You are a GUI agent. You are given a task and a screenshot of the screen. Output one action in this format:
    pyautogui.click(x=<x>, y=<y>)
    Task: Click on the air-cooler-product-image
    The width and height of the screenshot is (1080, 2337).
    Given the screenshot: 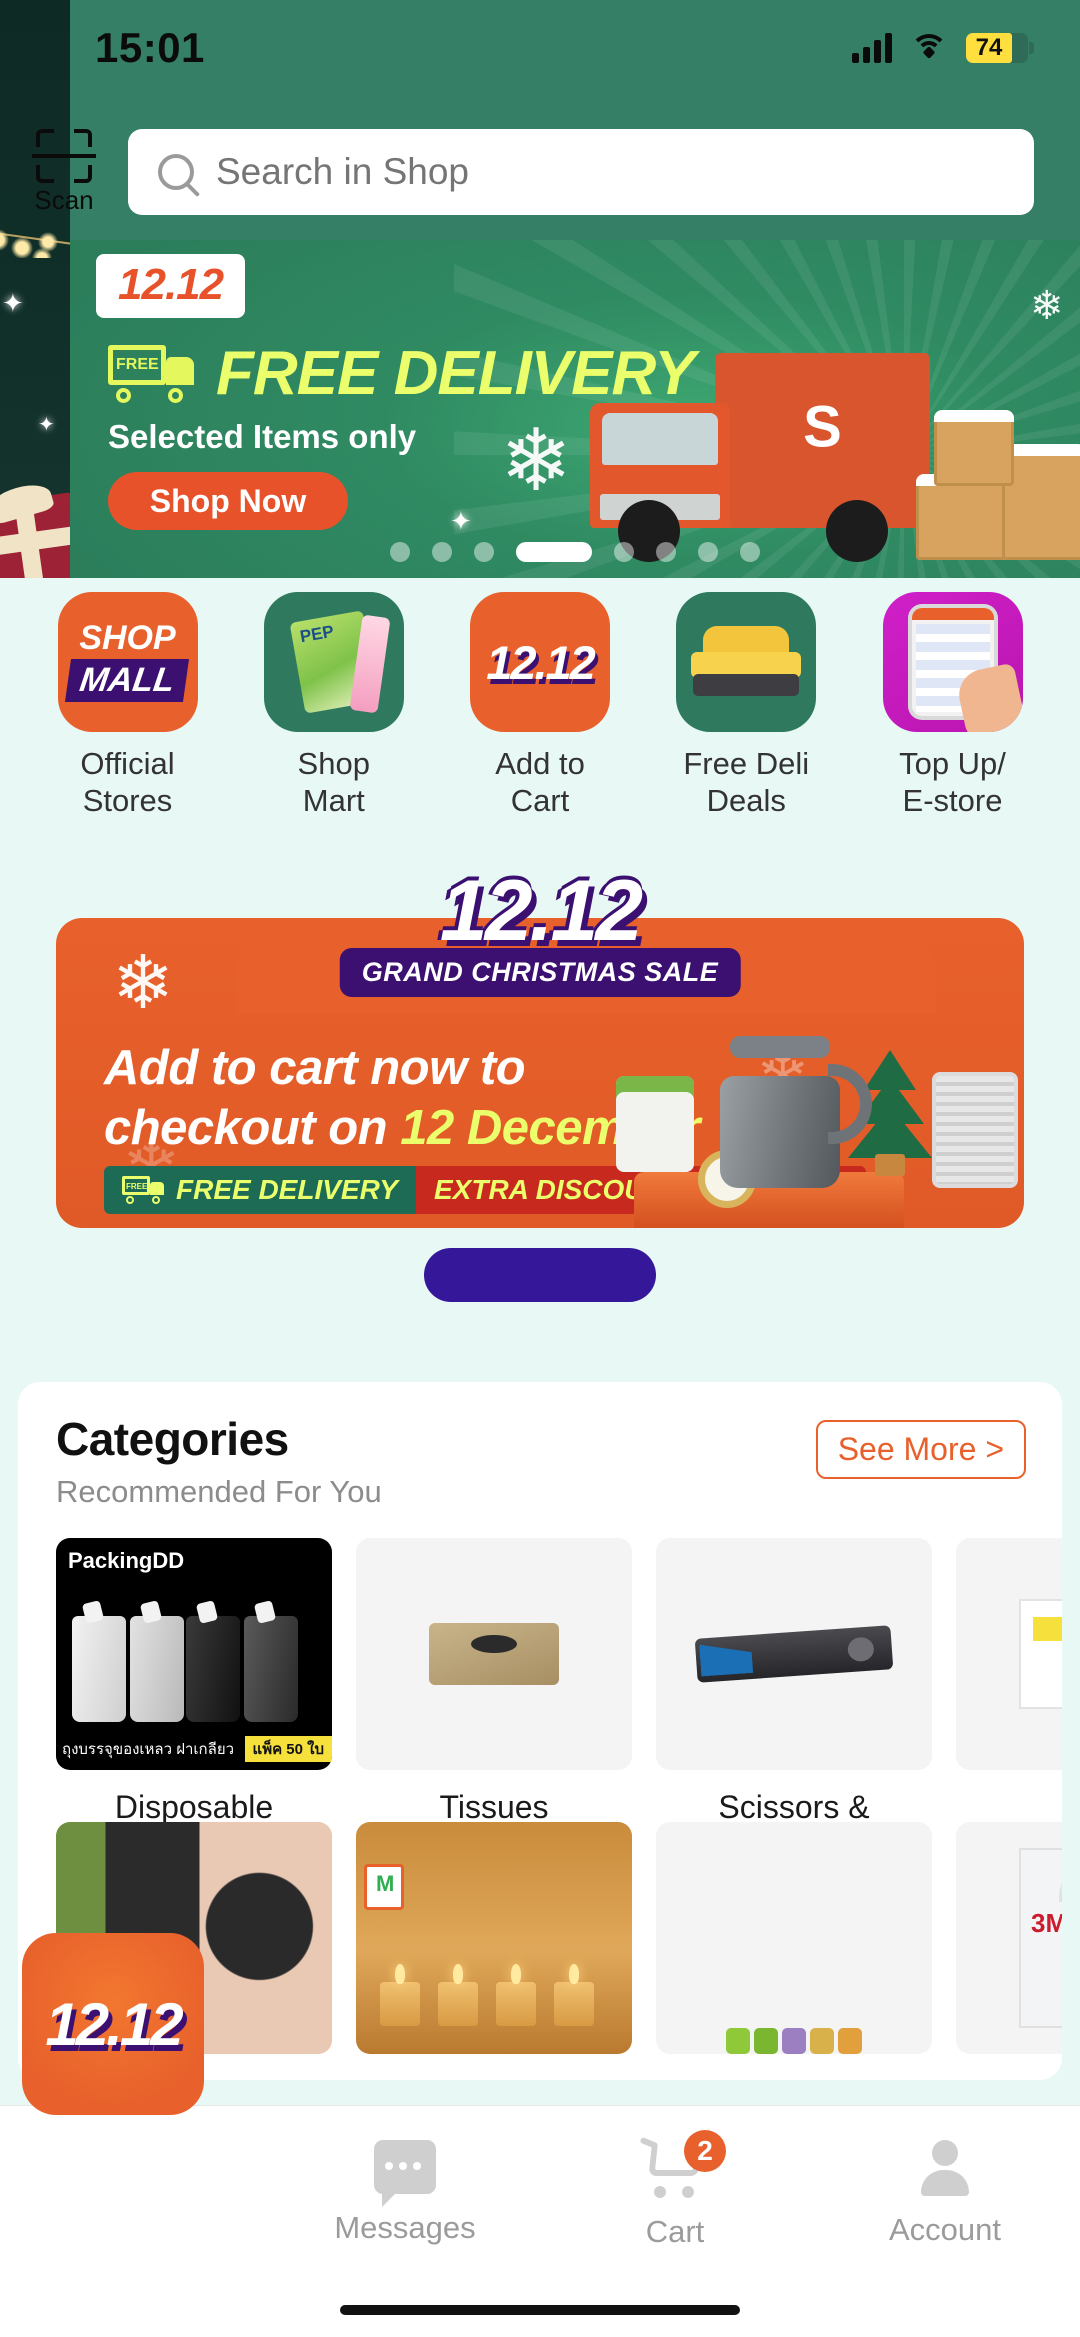 What is the action you would take?
    pyautogui.click(x=975, y=1130)
    